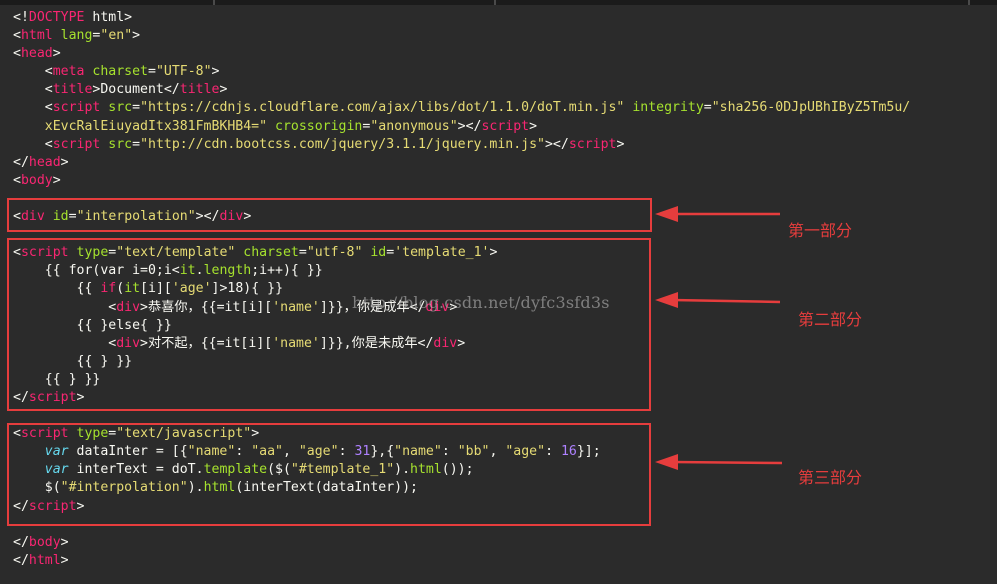 This screenshot has height=584, width=997. What do you see at coordinates (830, 319) in the screenshot?
I see `label-part-2: 第二部分` at bounding box center [830, 319].